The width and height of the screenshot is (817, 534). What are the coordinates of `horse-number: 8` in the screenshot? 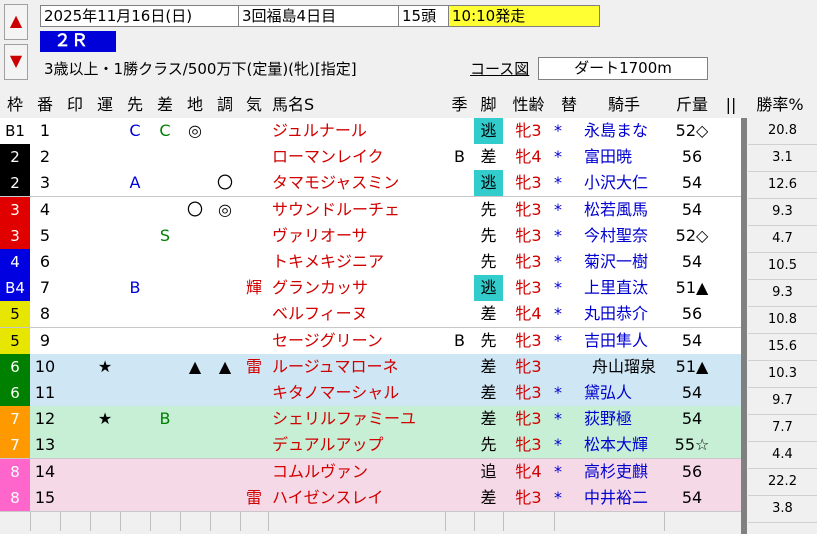 It's located at (45, 314).